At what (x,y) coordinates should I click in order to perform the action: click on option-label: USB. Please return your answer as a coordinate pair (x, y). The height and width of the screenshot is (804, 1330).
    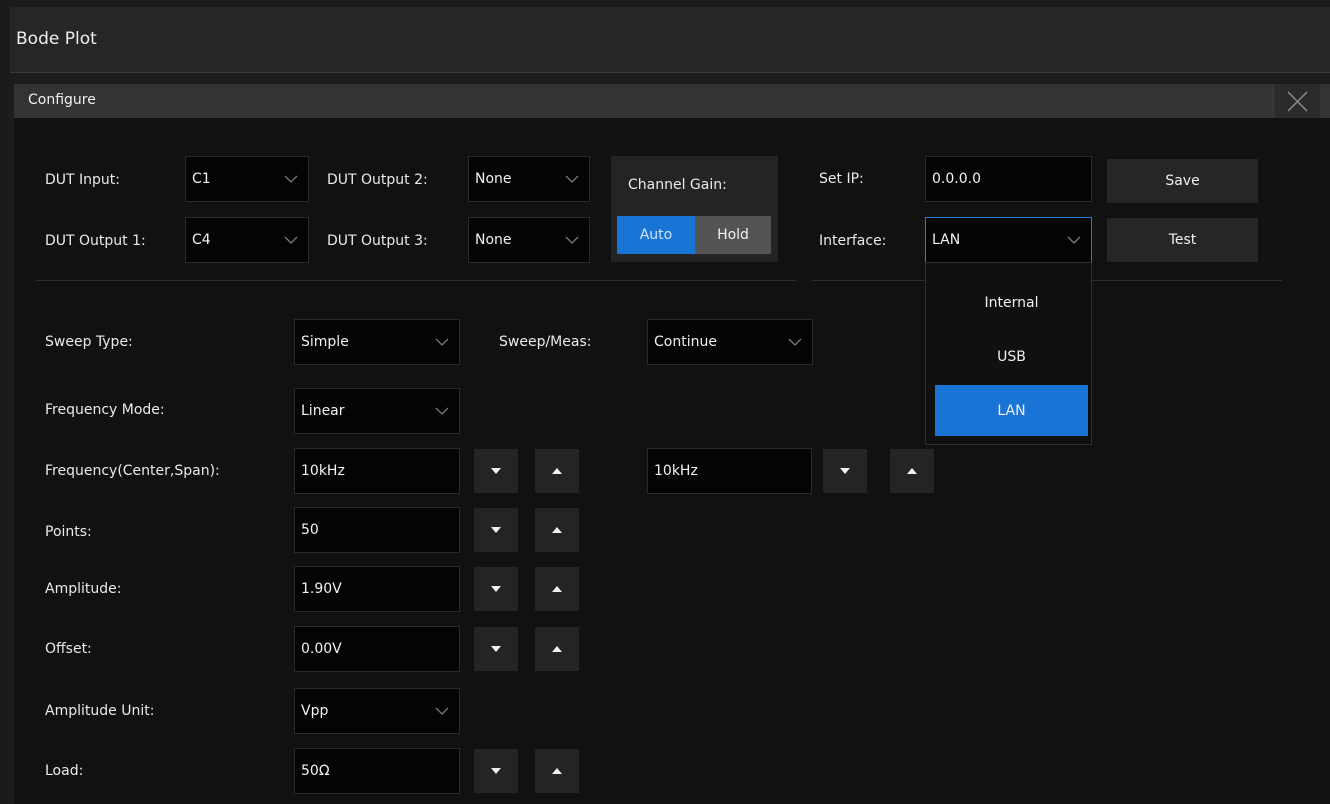
    Looking at the image, I should click on (1011, 356).